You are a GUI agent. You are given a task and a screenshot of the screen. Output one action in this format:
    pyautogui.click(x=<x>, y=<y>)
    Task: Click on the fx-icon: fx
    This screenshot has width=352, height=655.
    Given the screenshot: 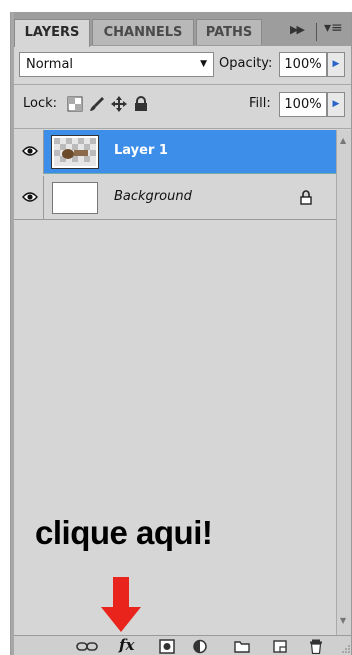 What is the action you would take?
    pyautogui.click(x=126, y=645)
    